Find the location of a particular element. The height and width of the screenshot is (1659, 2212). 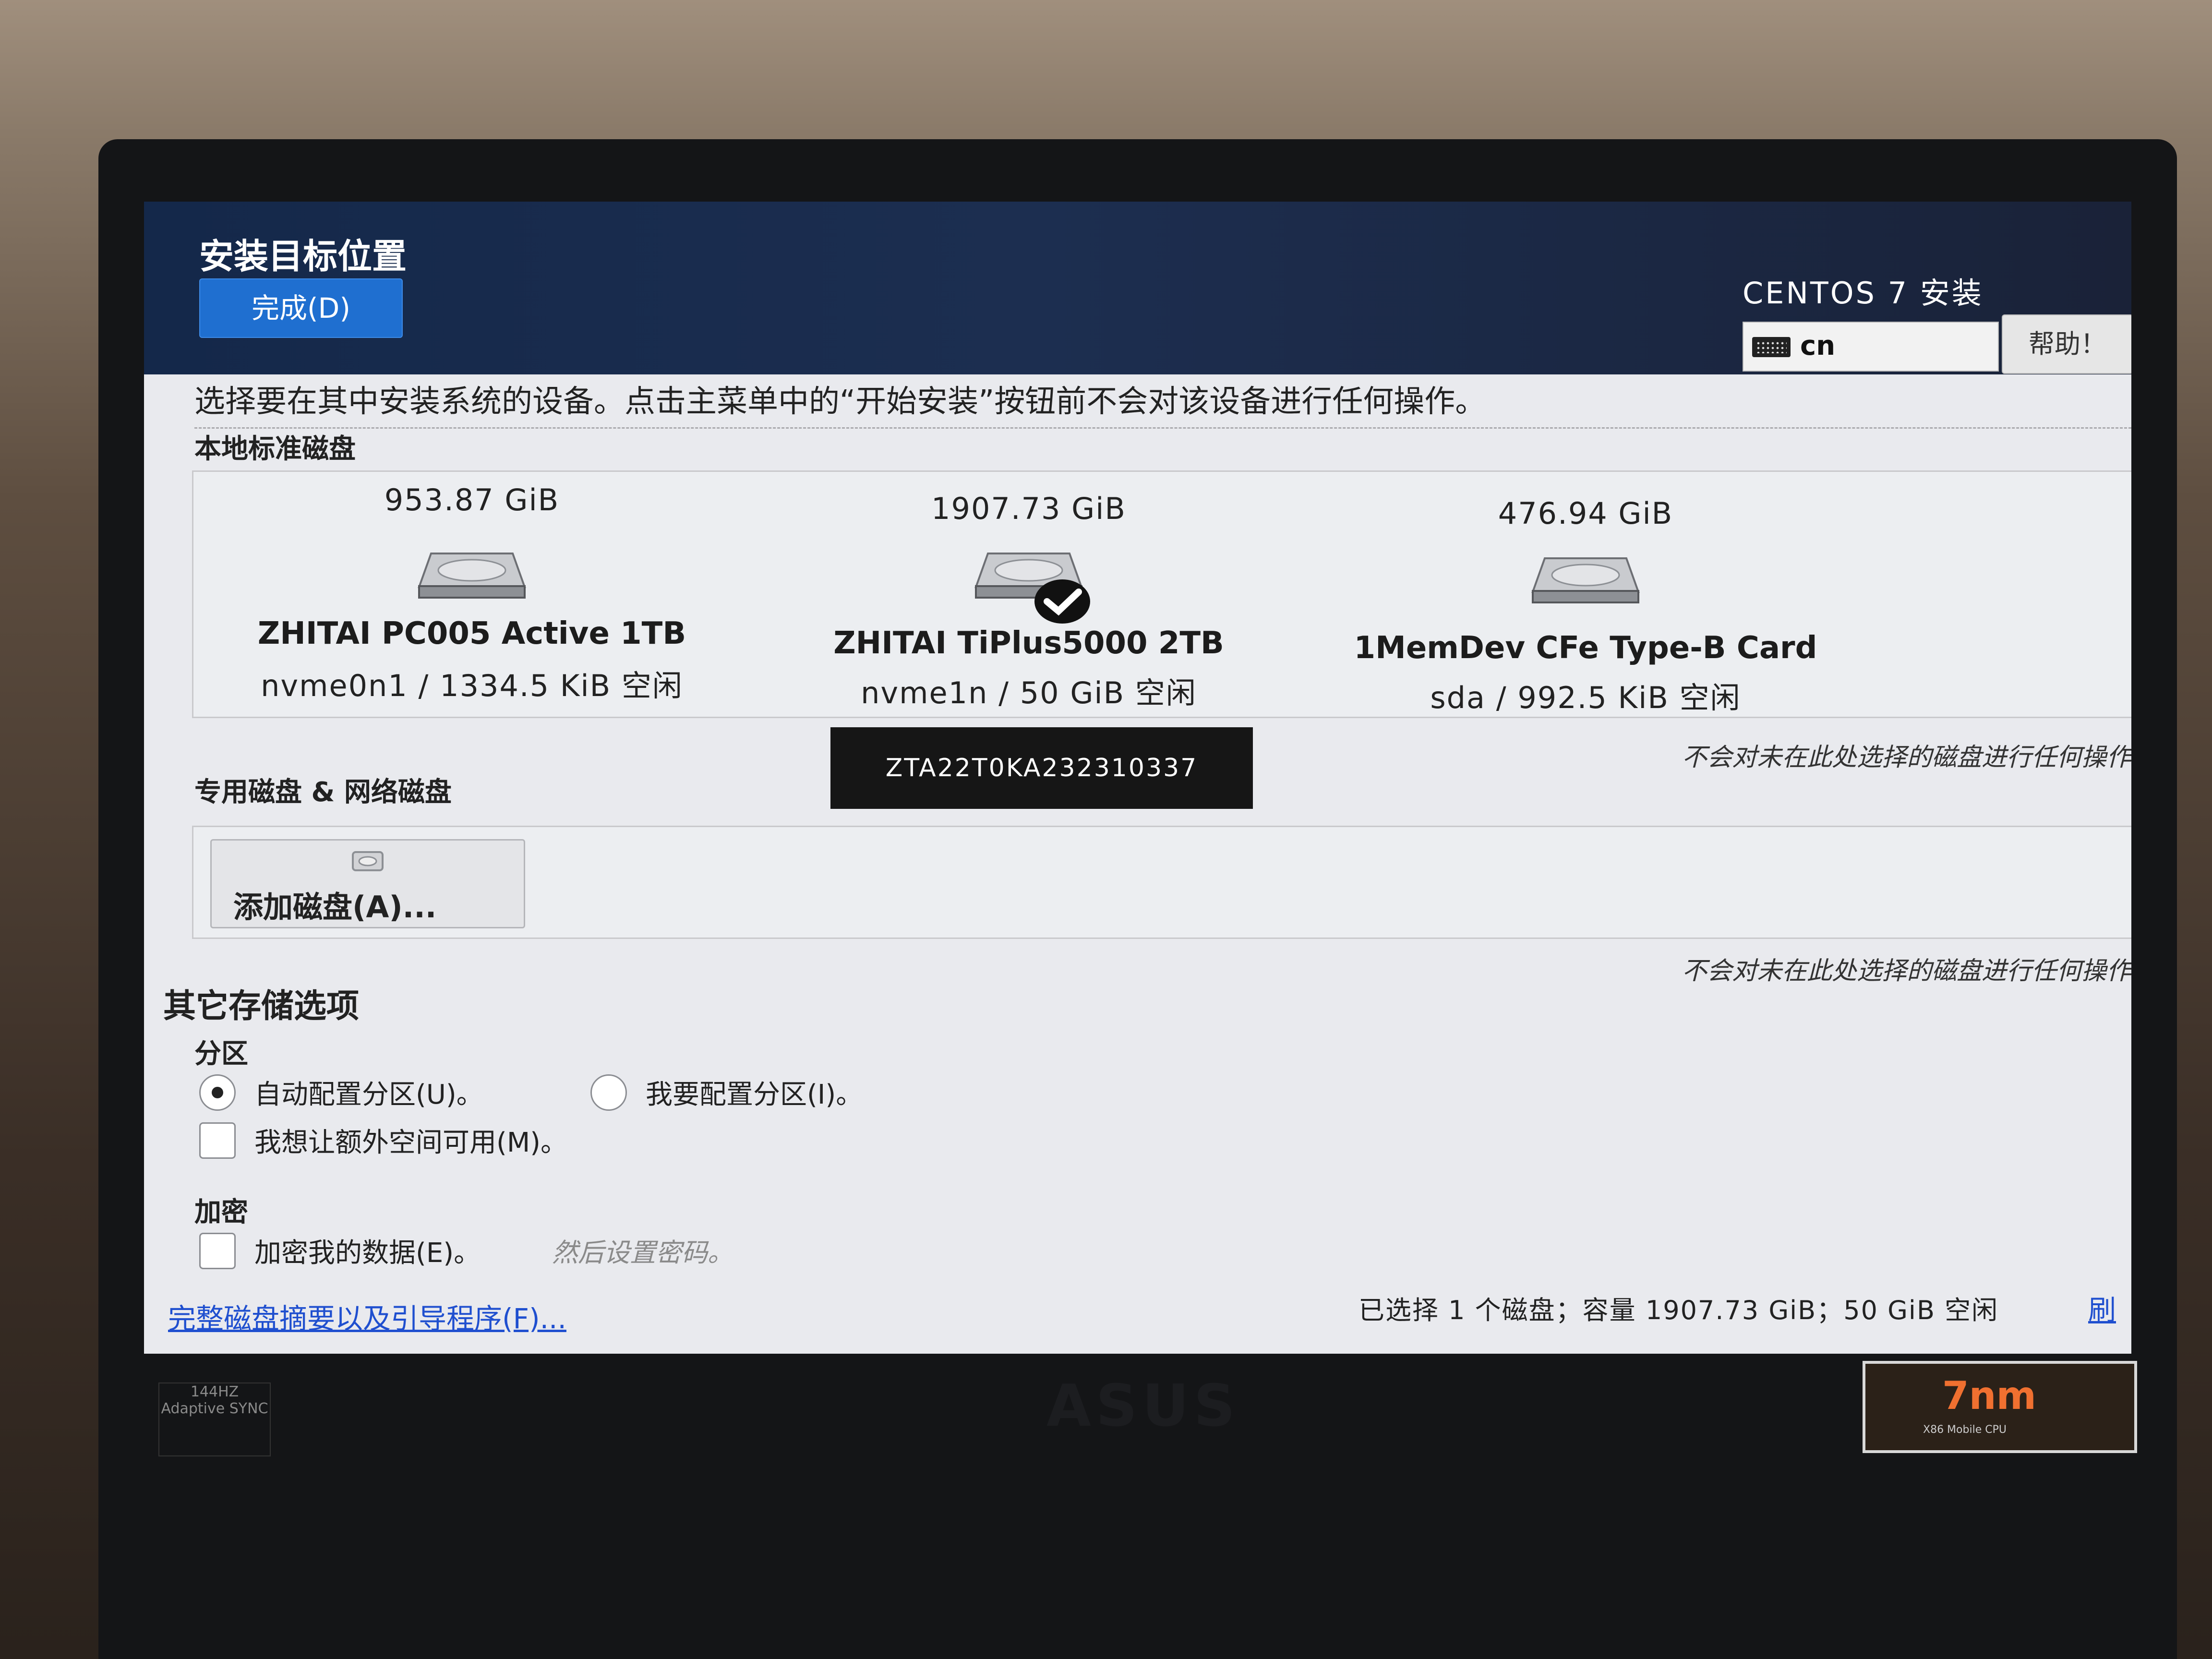

auto-partition-radio is located at coordinates (217, 1092).